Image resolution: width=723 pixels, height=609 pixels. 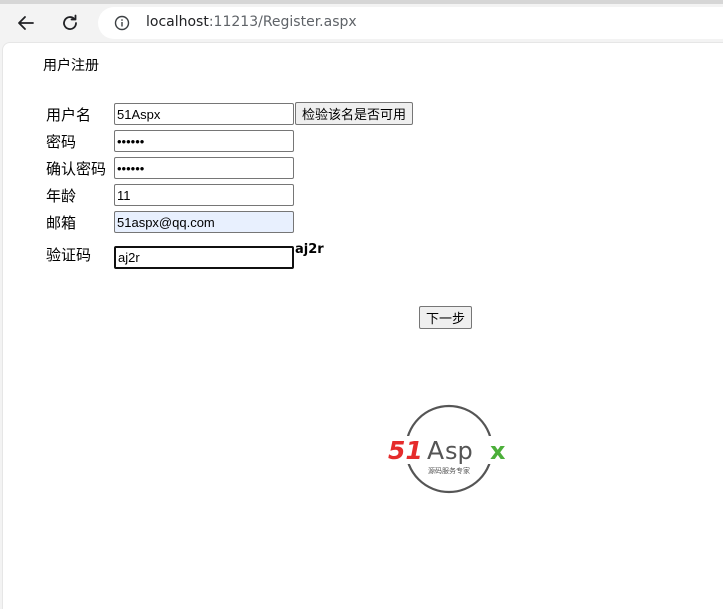 What do you see at coordinates (204, 114) in the screenshot?
I see `username-input` at bounding box center [204, 114].